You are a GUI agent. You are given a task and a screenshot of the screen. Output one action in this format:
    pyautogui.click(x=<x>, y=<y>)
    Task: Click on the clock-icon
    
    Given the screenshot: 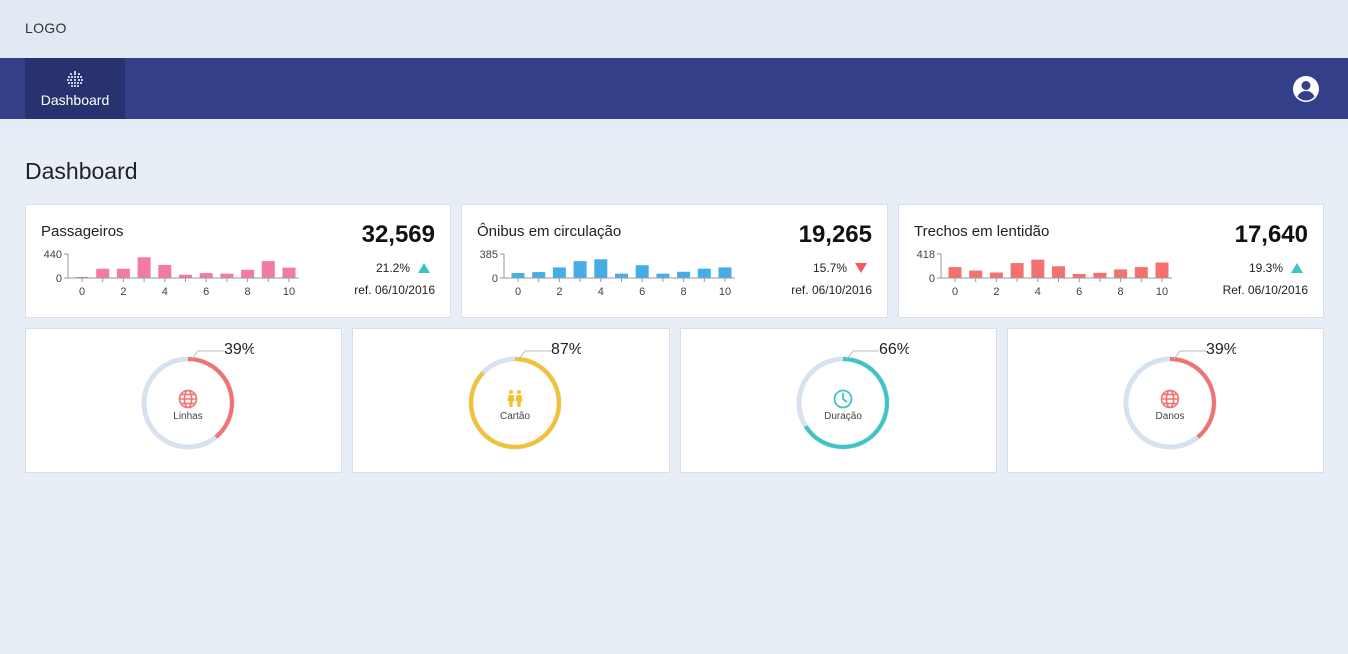 What is the action you would take?
    pyautogui.click(x=843, y=399)
    